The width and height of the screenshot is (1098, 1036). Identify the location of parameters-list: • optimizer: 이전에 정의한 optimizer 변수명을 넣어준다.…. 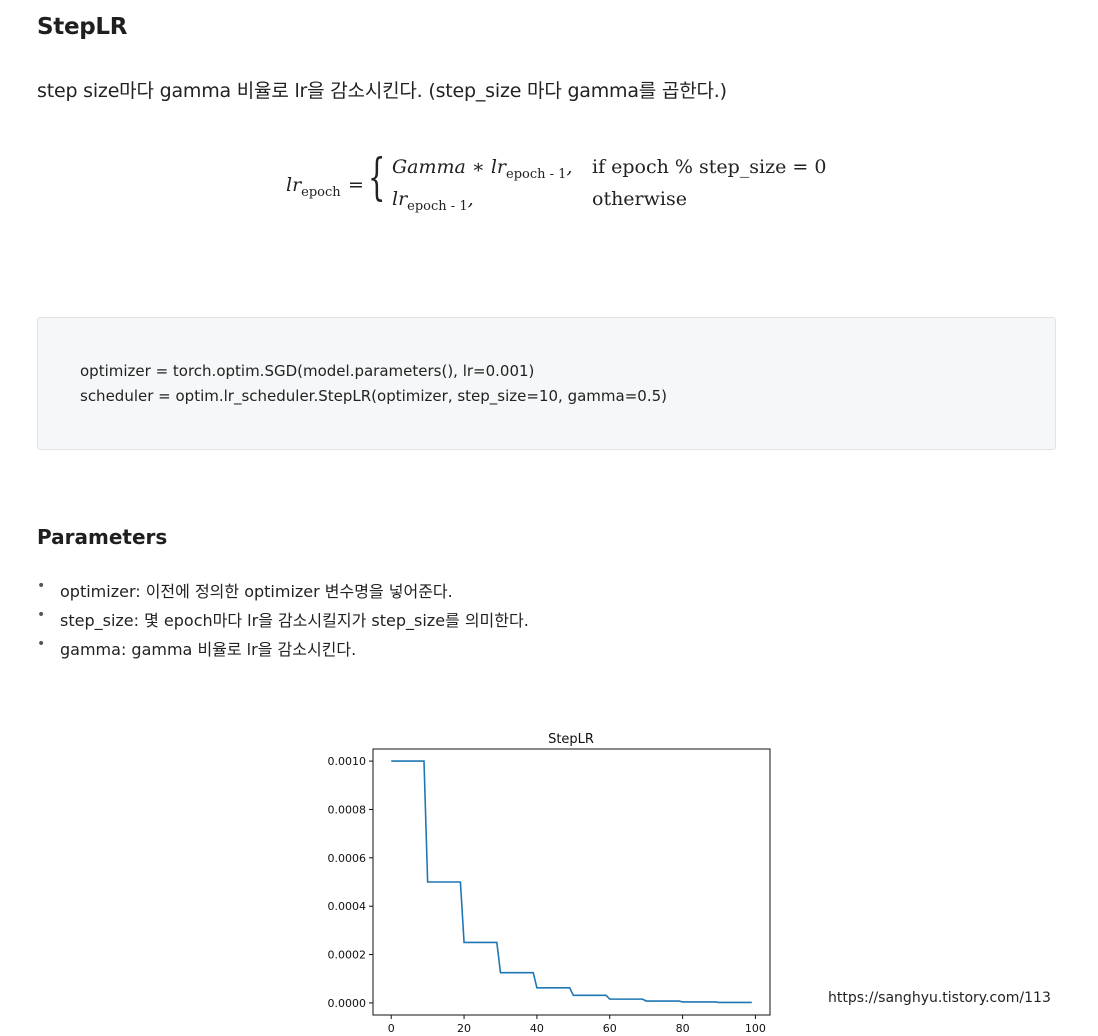
(283, 621).